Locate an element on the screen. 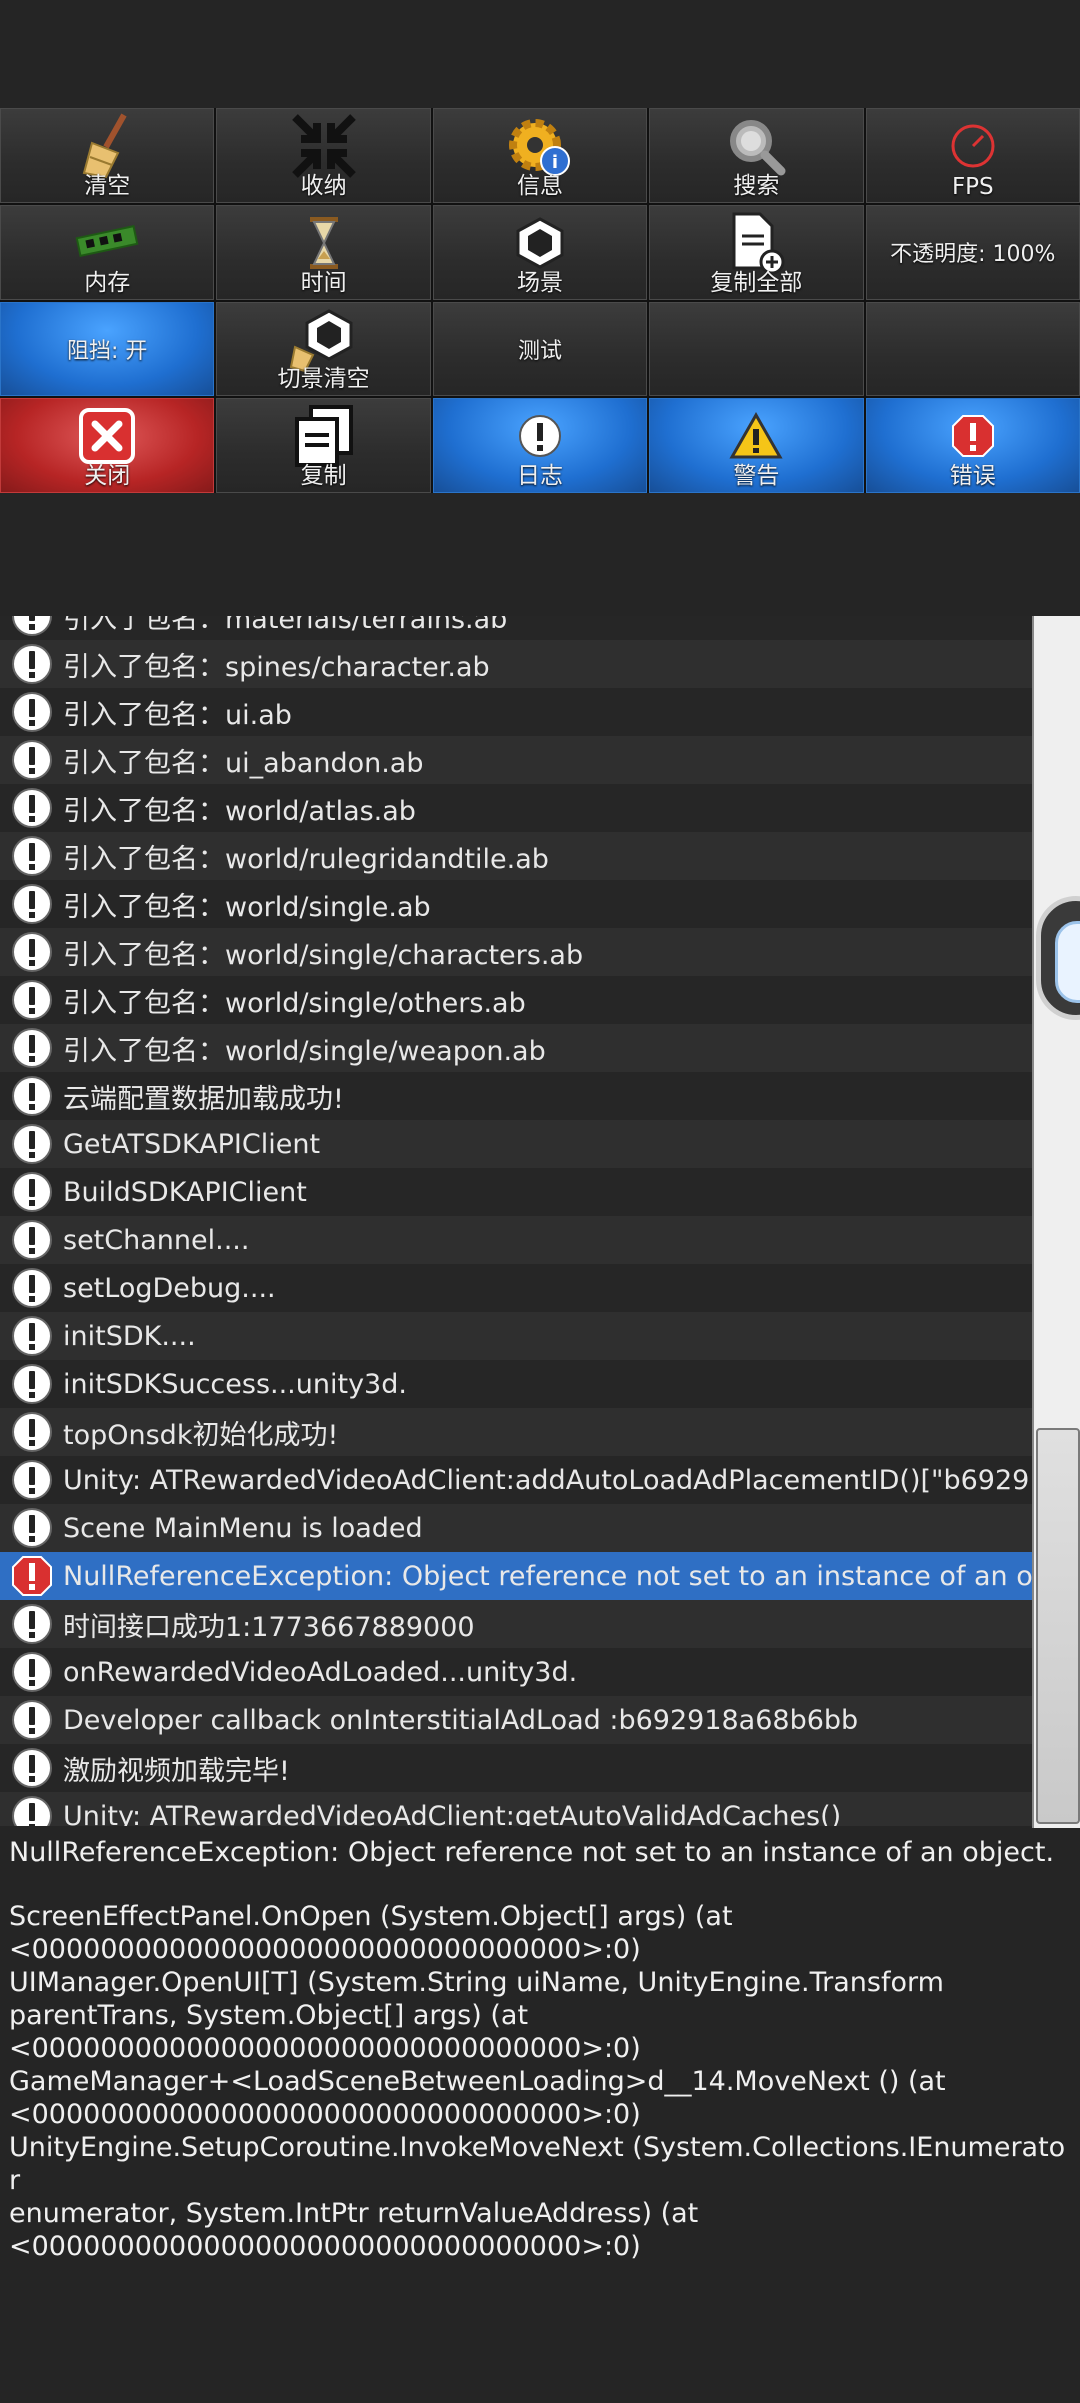  log-row: 引入了包名：ui.ab is located at coordinates (518, 712).